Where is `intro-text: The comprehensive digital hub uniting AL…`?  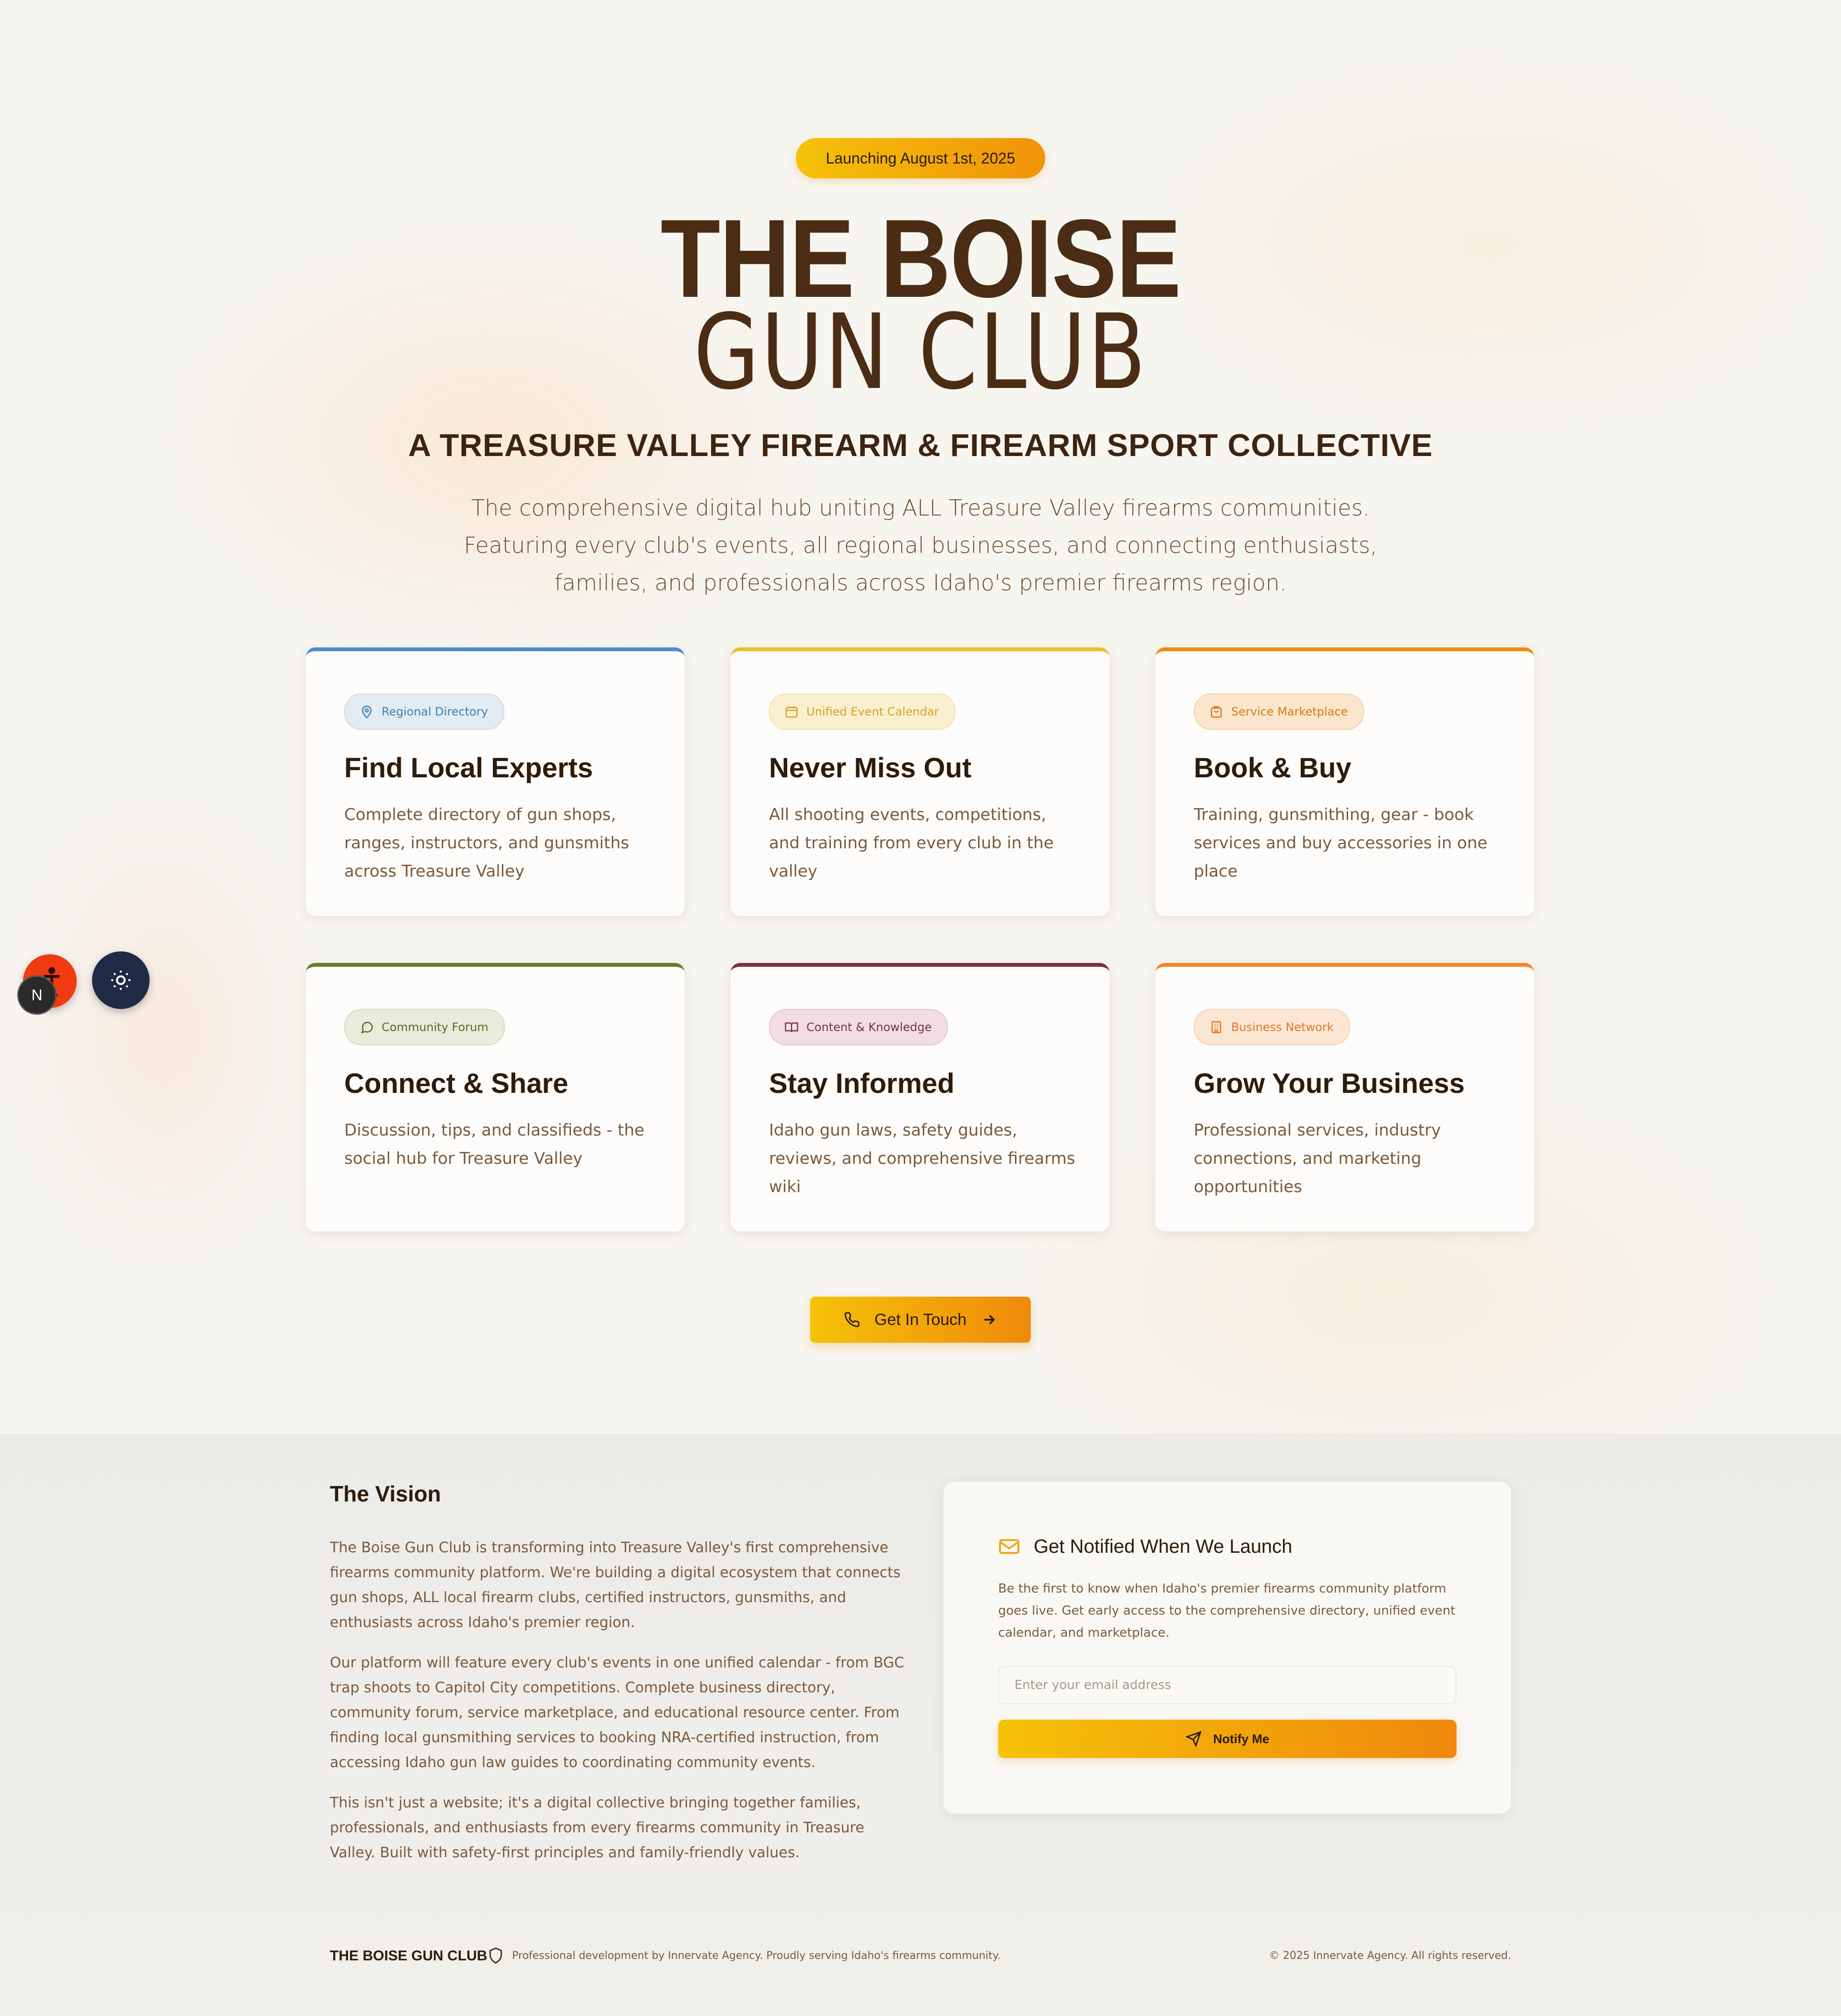
intro-text: The comprehensive digital hub uniting AL… is located at coordinates (920, 545).